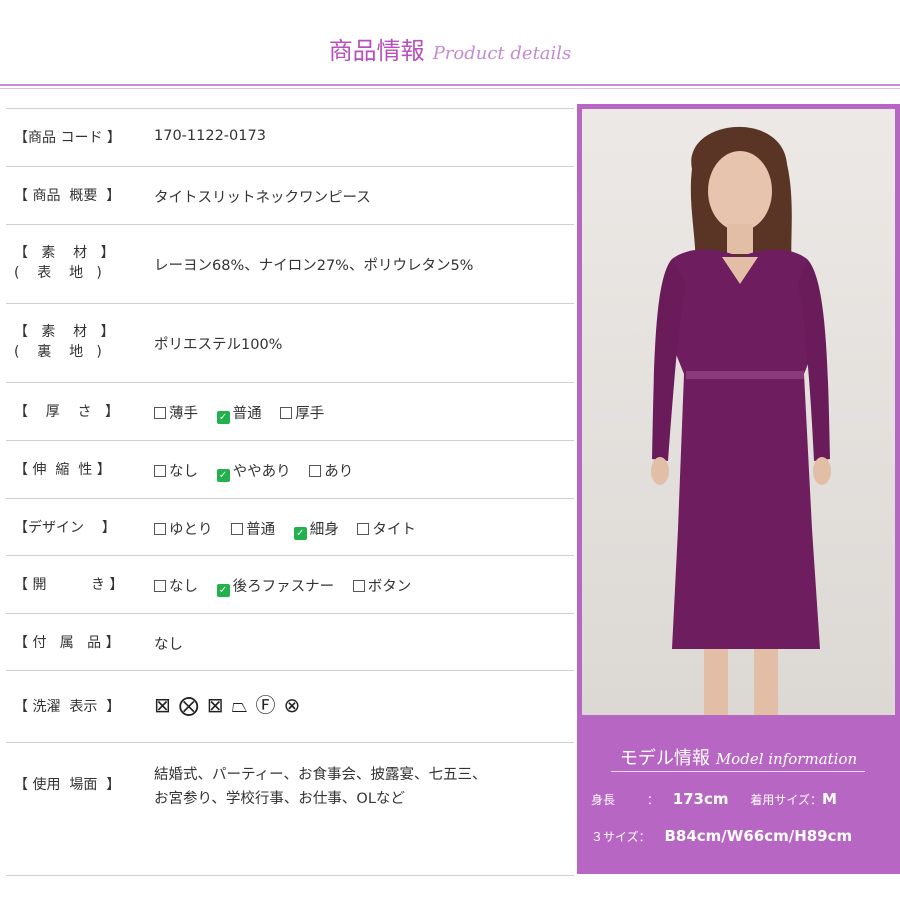 Image resolution: width=900 pixels, height=900 pixels. I want to click on row-label: 【 素 材 】( 表 地 ), so click(64, 263).